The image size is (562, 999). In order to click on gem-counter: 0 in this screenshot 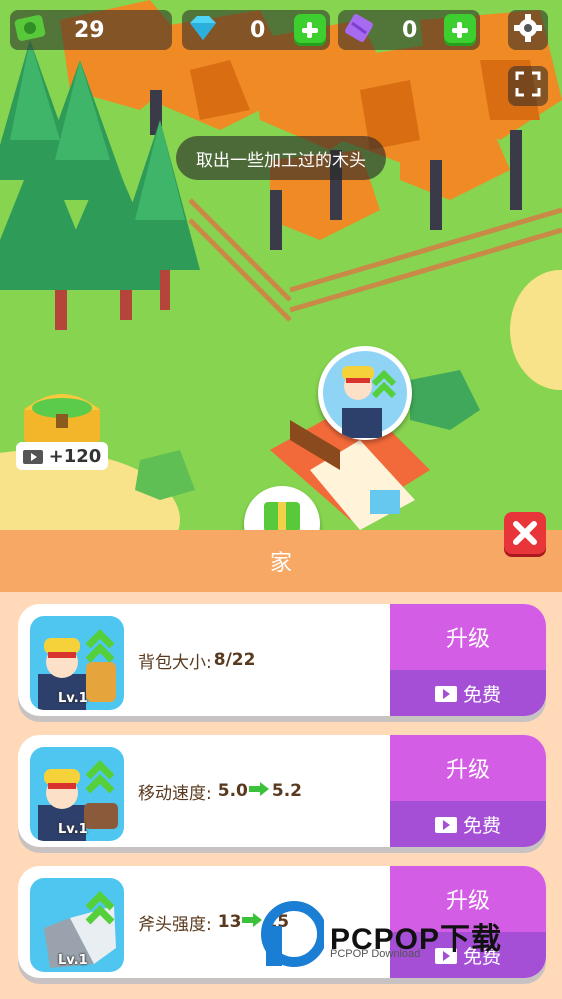, I will do `click(256, 30)`.